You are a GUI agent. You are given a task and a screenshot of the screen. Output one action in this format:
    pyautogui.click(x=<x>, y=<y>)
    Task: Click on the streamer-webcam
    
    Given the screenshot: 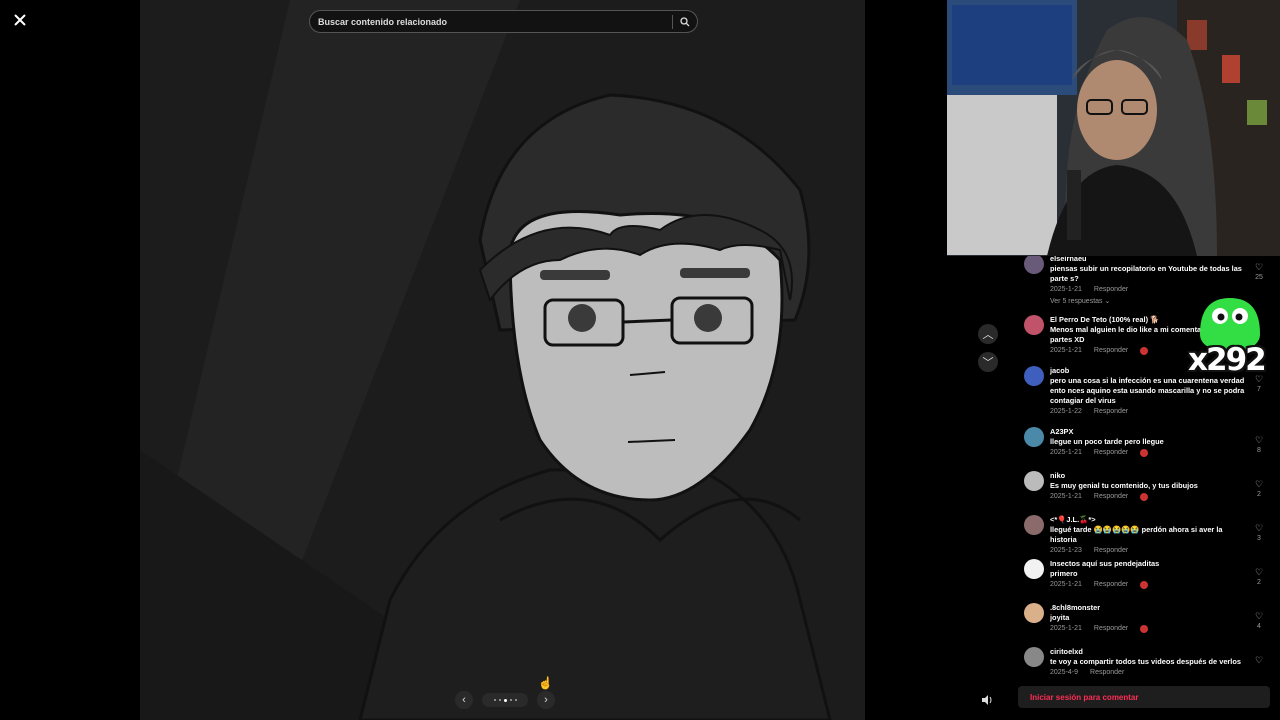 What is the action you would take?
    pyautogui.click(x=1113, y=128)
    